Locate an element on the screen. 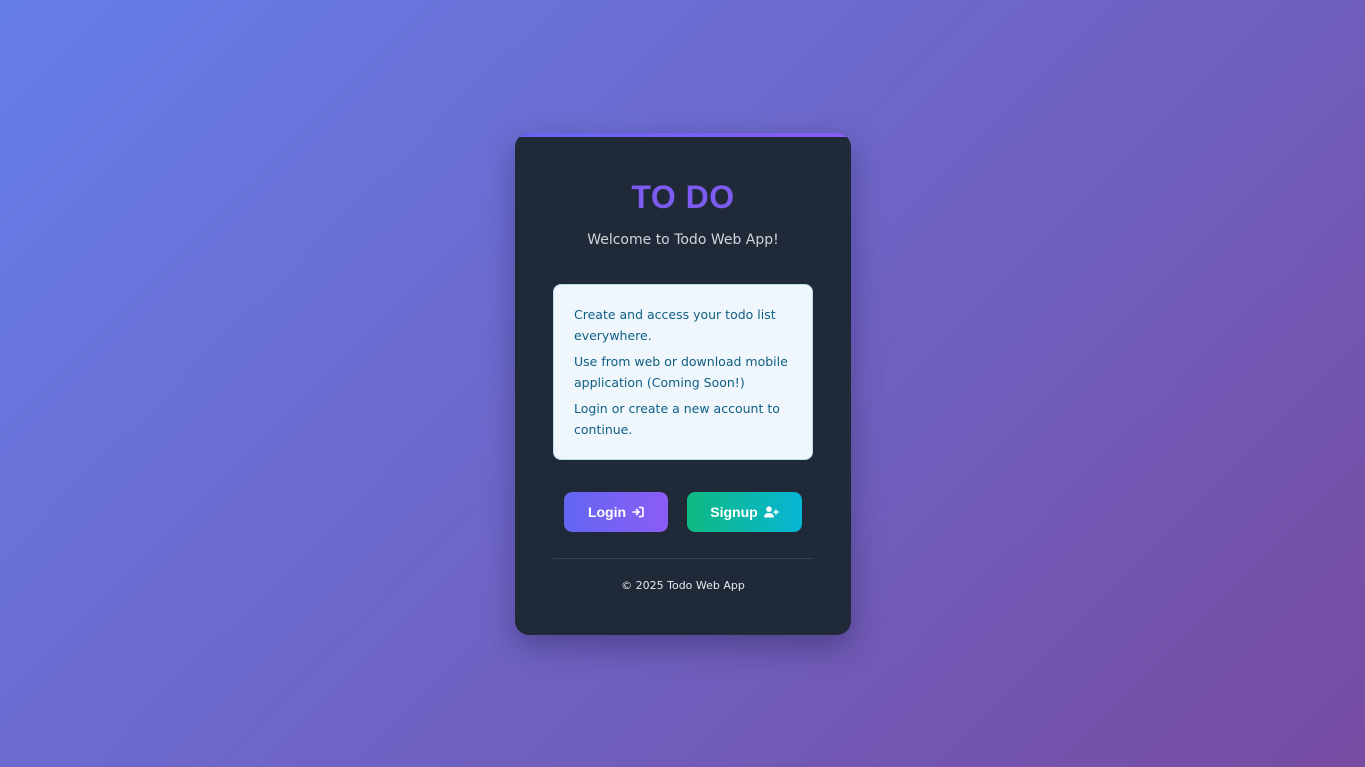  login-button: Login is located at coordinates (616, 512).